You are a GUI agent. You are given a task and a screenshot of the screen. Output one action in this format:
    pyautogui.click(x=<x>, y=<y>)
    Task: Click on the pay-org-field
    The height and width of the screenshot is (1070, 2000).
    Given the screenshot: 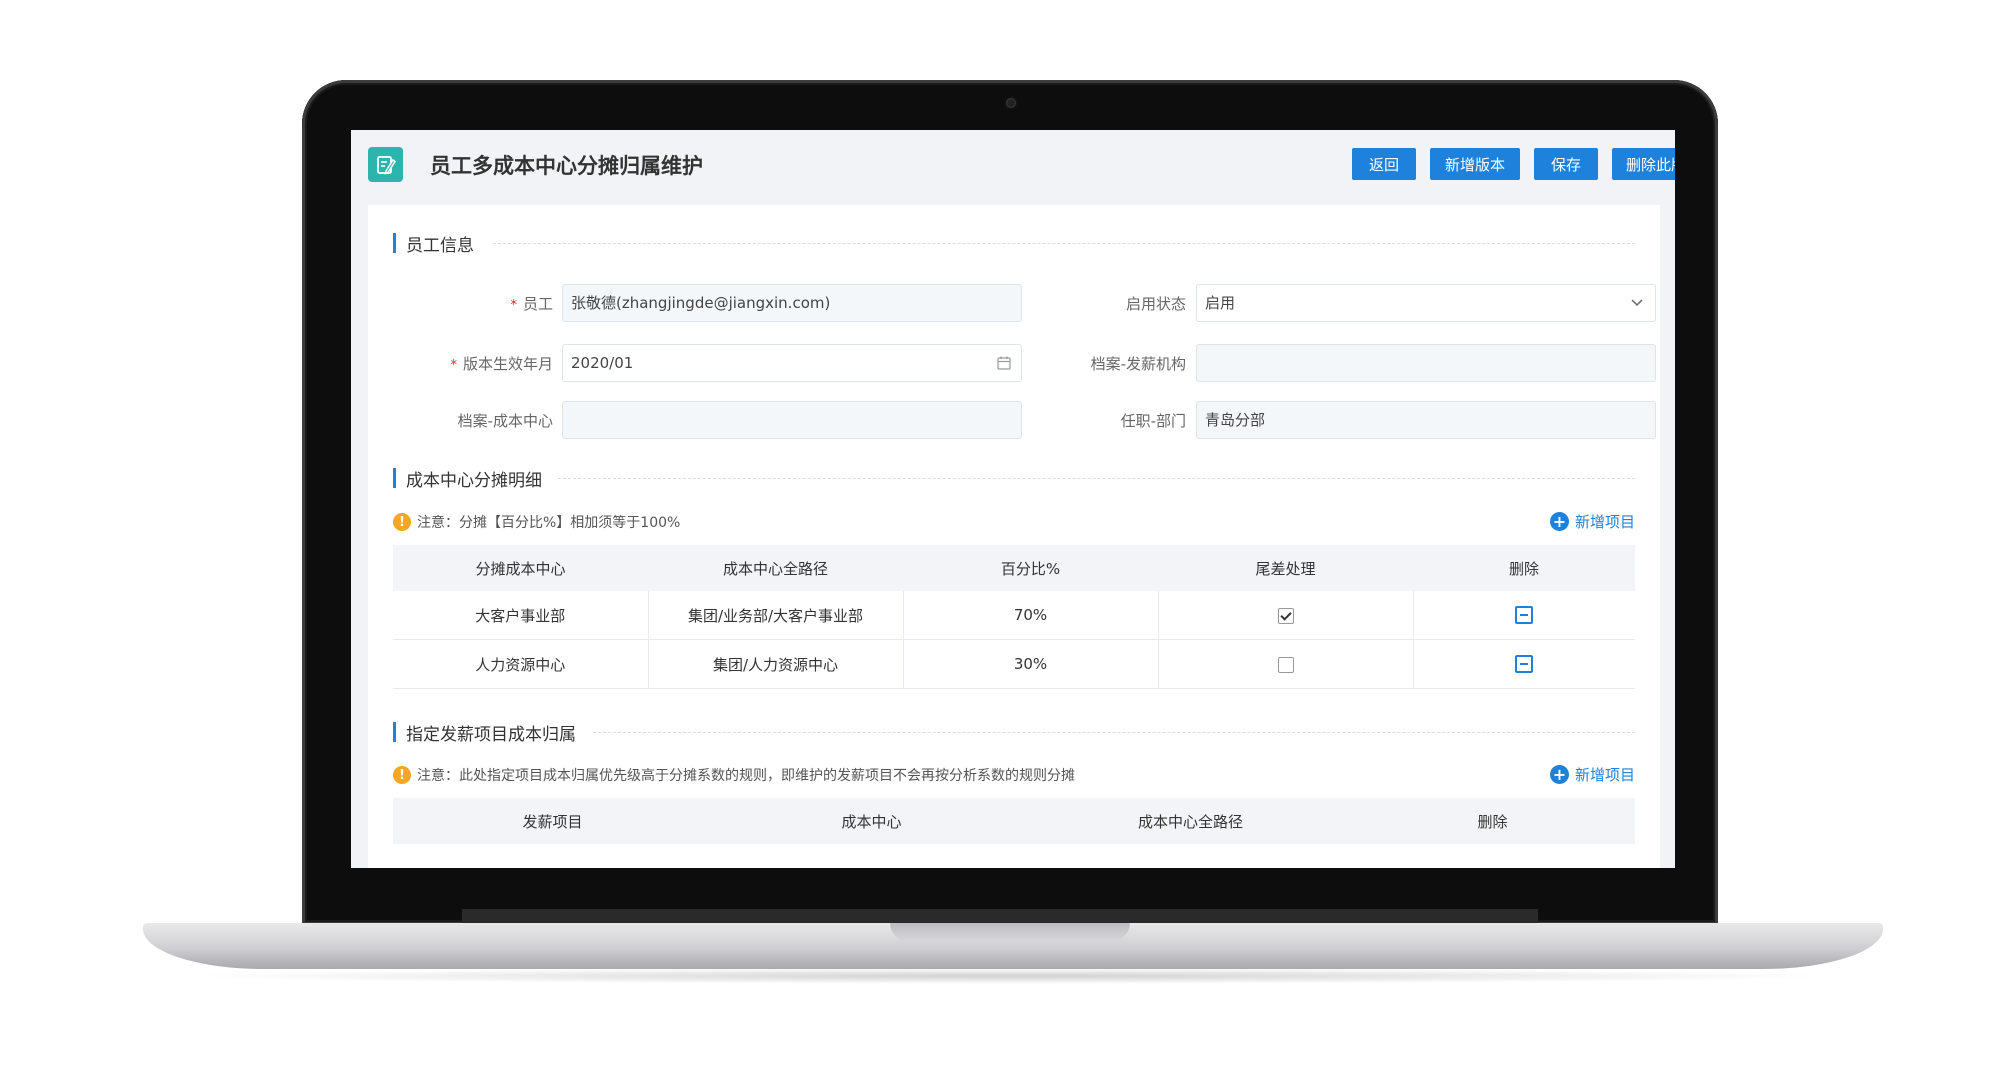 What is the action you would take?
    pyautogui.click(x=1426, y=363)
    